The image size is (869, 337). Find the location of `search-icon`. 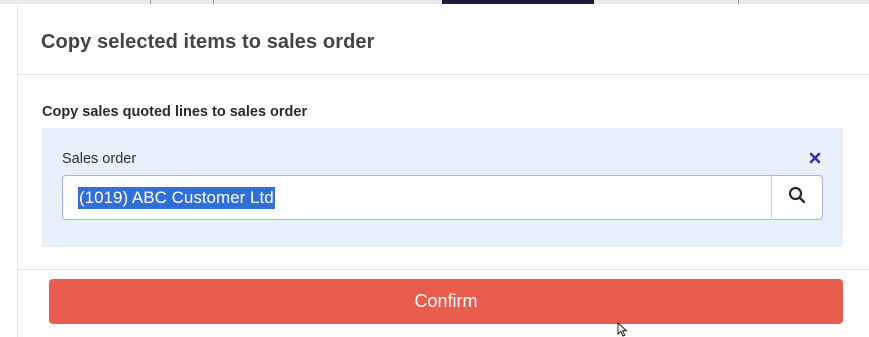

search-icon is located at coordinates (797, 197).